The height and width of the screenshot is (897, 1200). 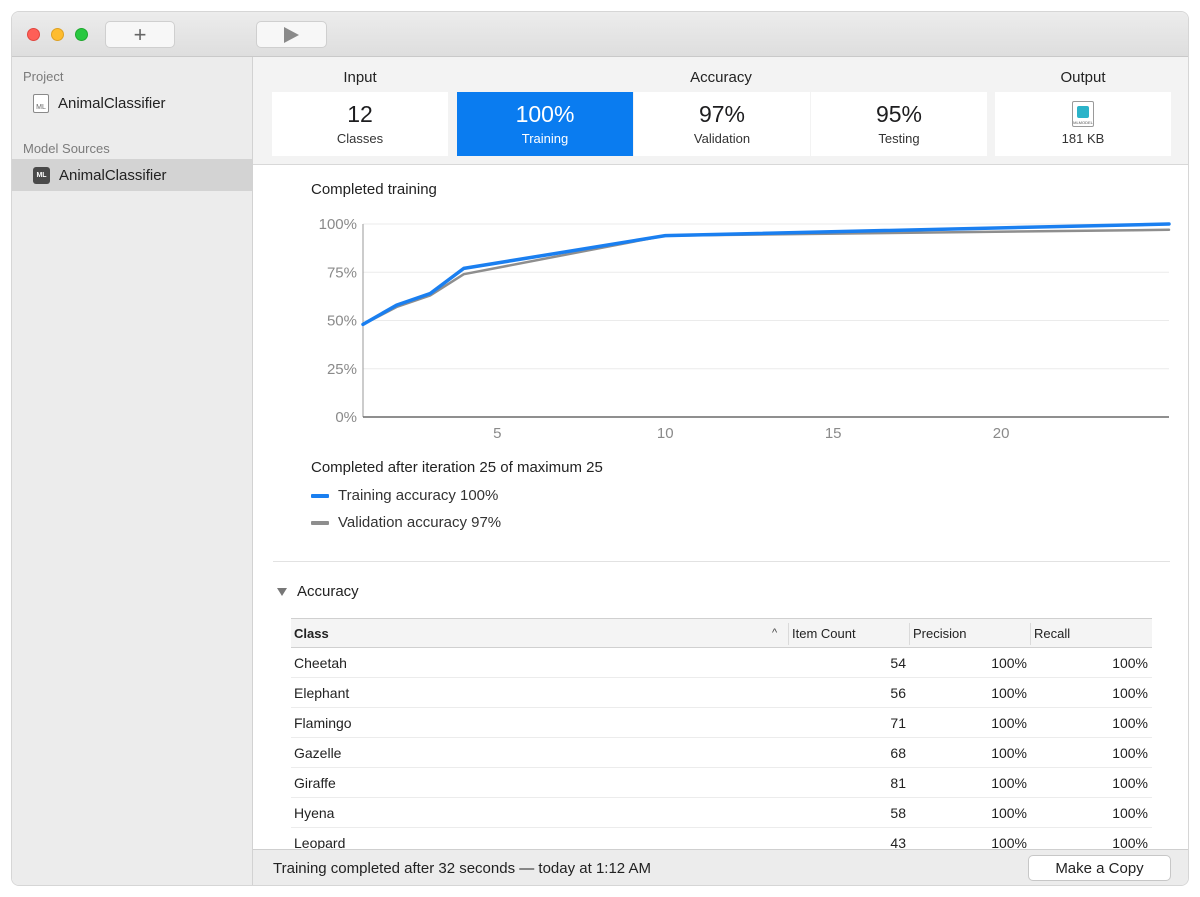 I want to click on section-divider, so click(x=721, y=561).